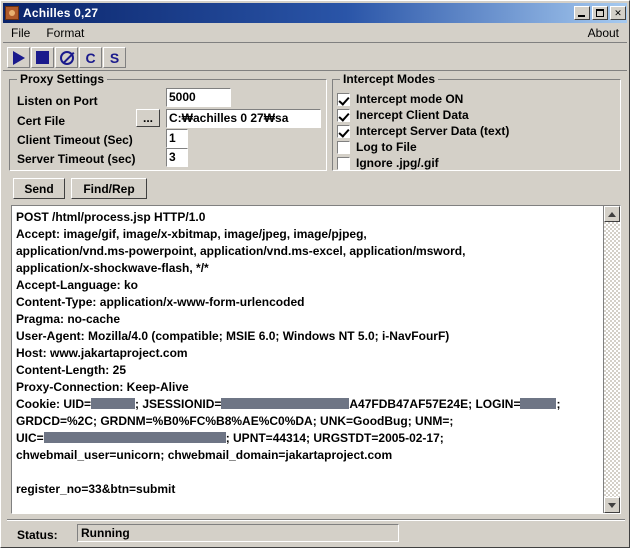 This screenshot has width=630, height=548. What do you see at coordinates (315, 13) in the screenshot?
I see `title-bar: Achilles 0,27 ✕` at bounding box center [315, 13].